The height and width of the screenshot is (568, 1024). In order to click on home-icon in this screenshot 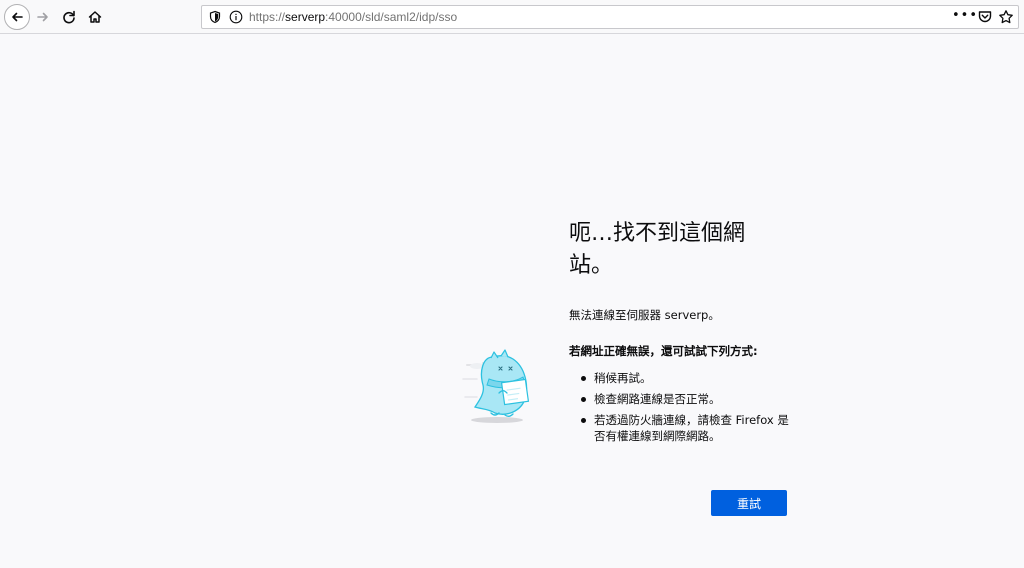, I will do `click(95, 17)`.